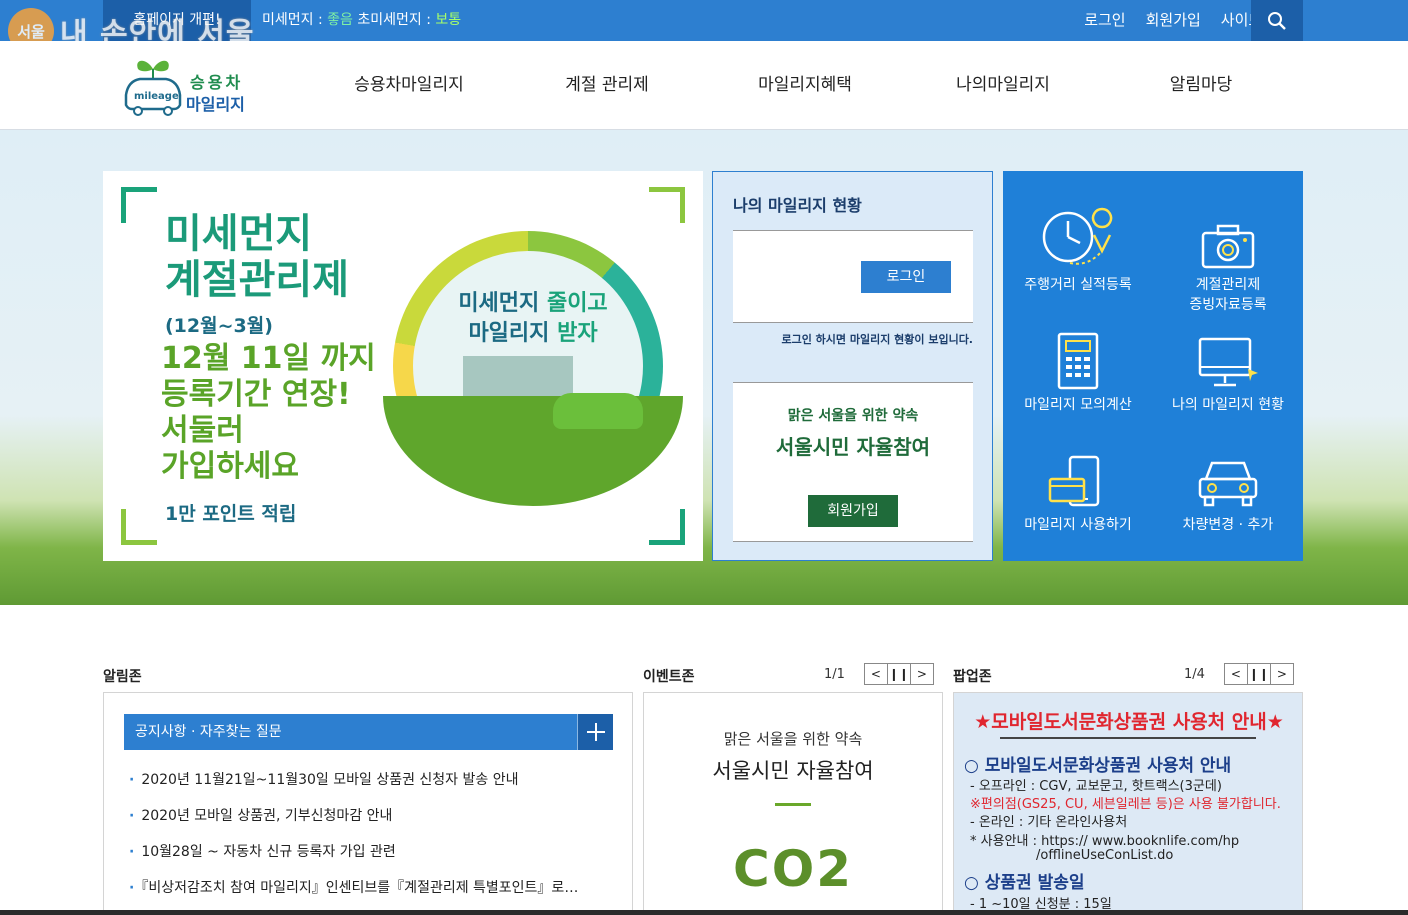  Describe the element at coordinates (202, 430) in the screenshot. I see `banner-msg-line3: 서둘러` at that location.